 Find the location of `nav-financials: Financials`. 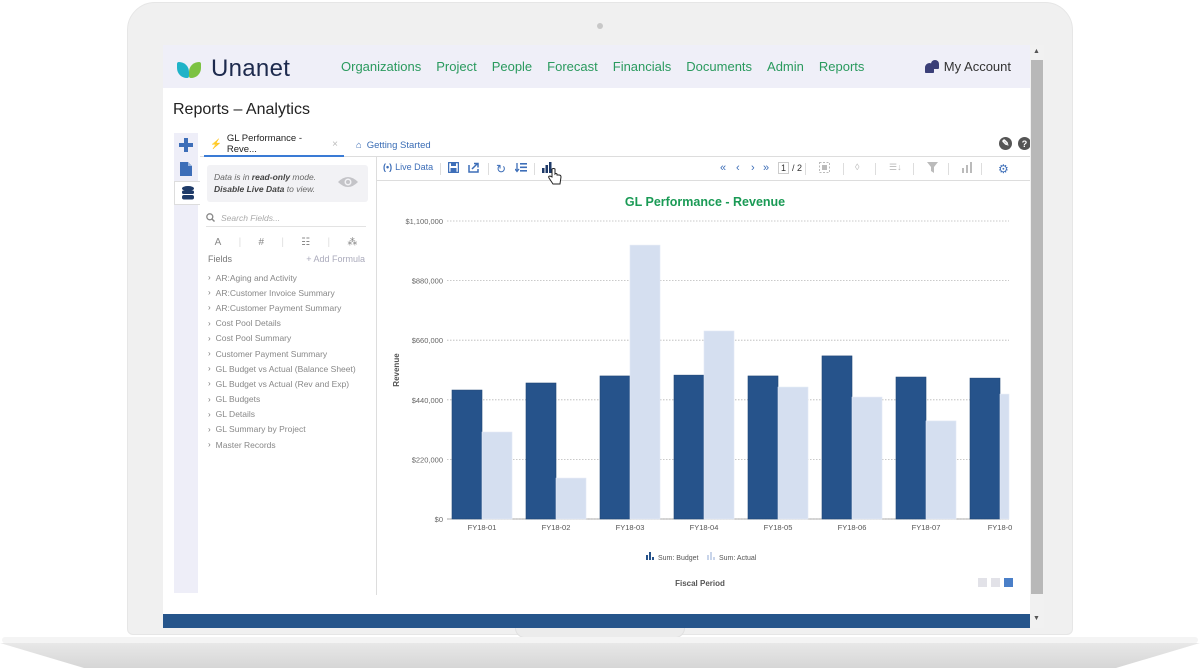

nav-financials: Financials is located at coordinates (642, 66).